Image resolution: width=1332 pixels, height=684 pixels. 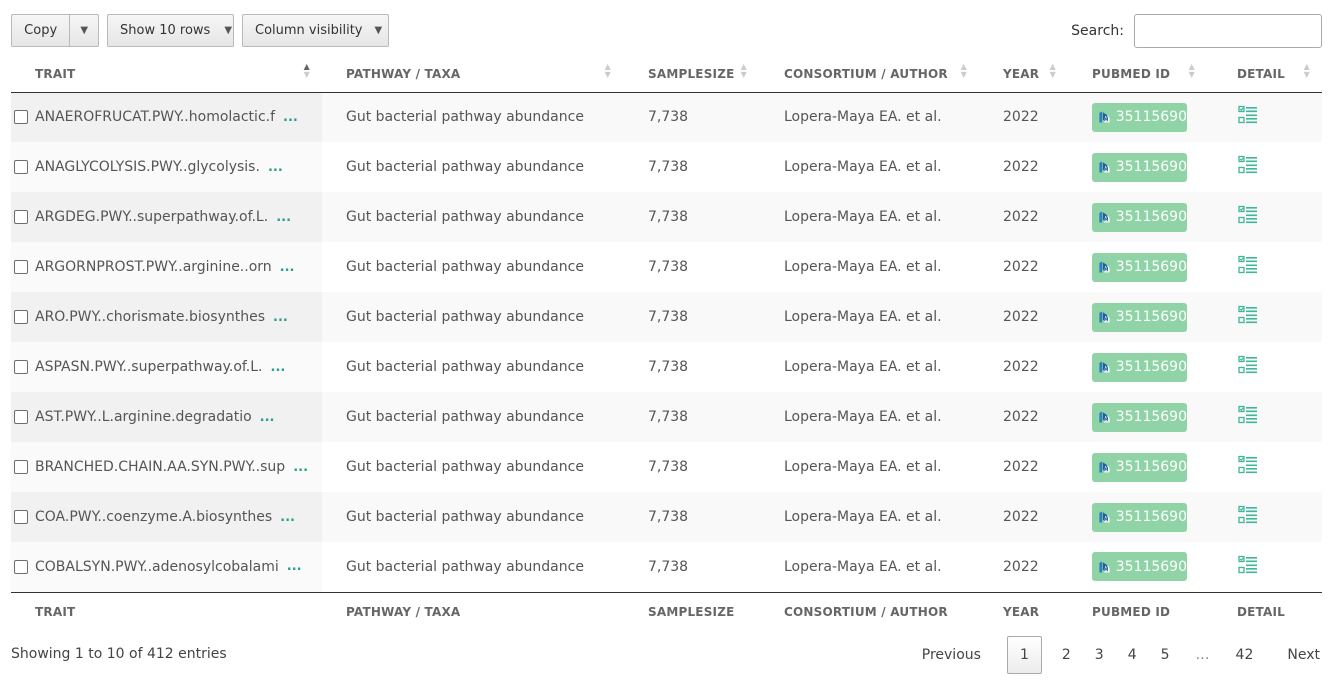 I want to click on column-header-samplesize: SAMPLESIZE ▲ ▼, so click(x=691, y=74).